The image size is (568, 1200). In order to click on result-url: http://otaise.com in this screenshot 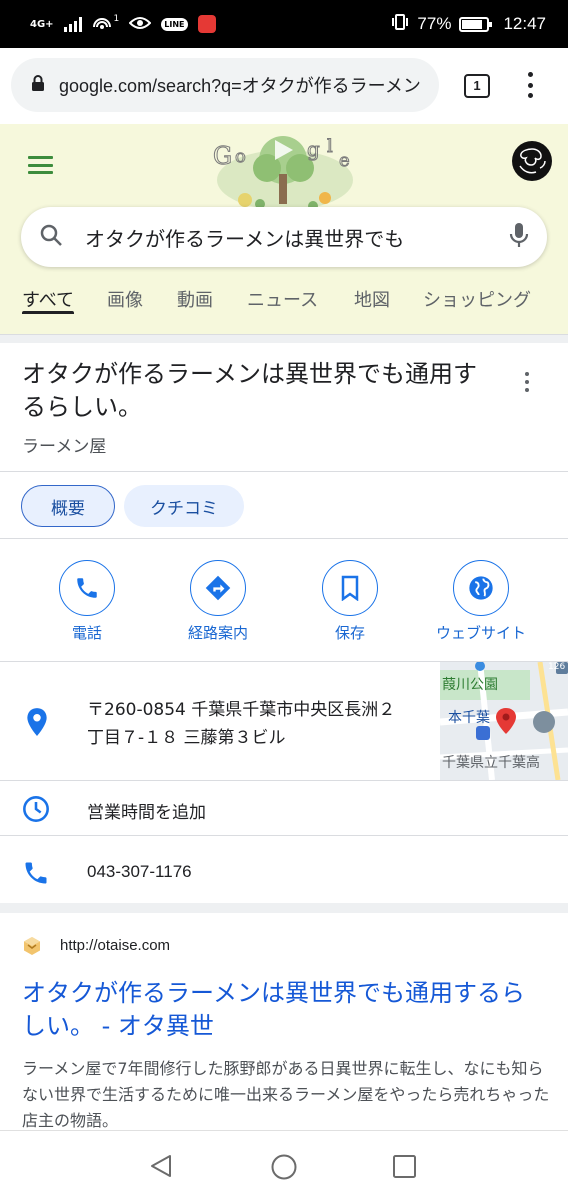, I will do `click(115, 945)`.